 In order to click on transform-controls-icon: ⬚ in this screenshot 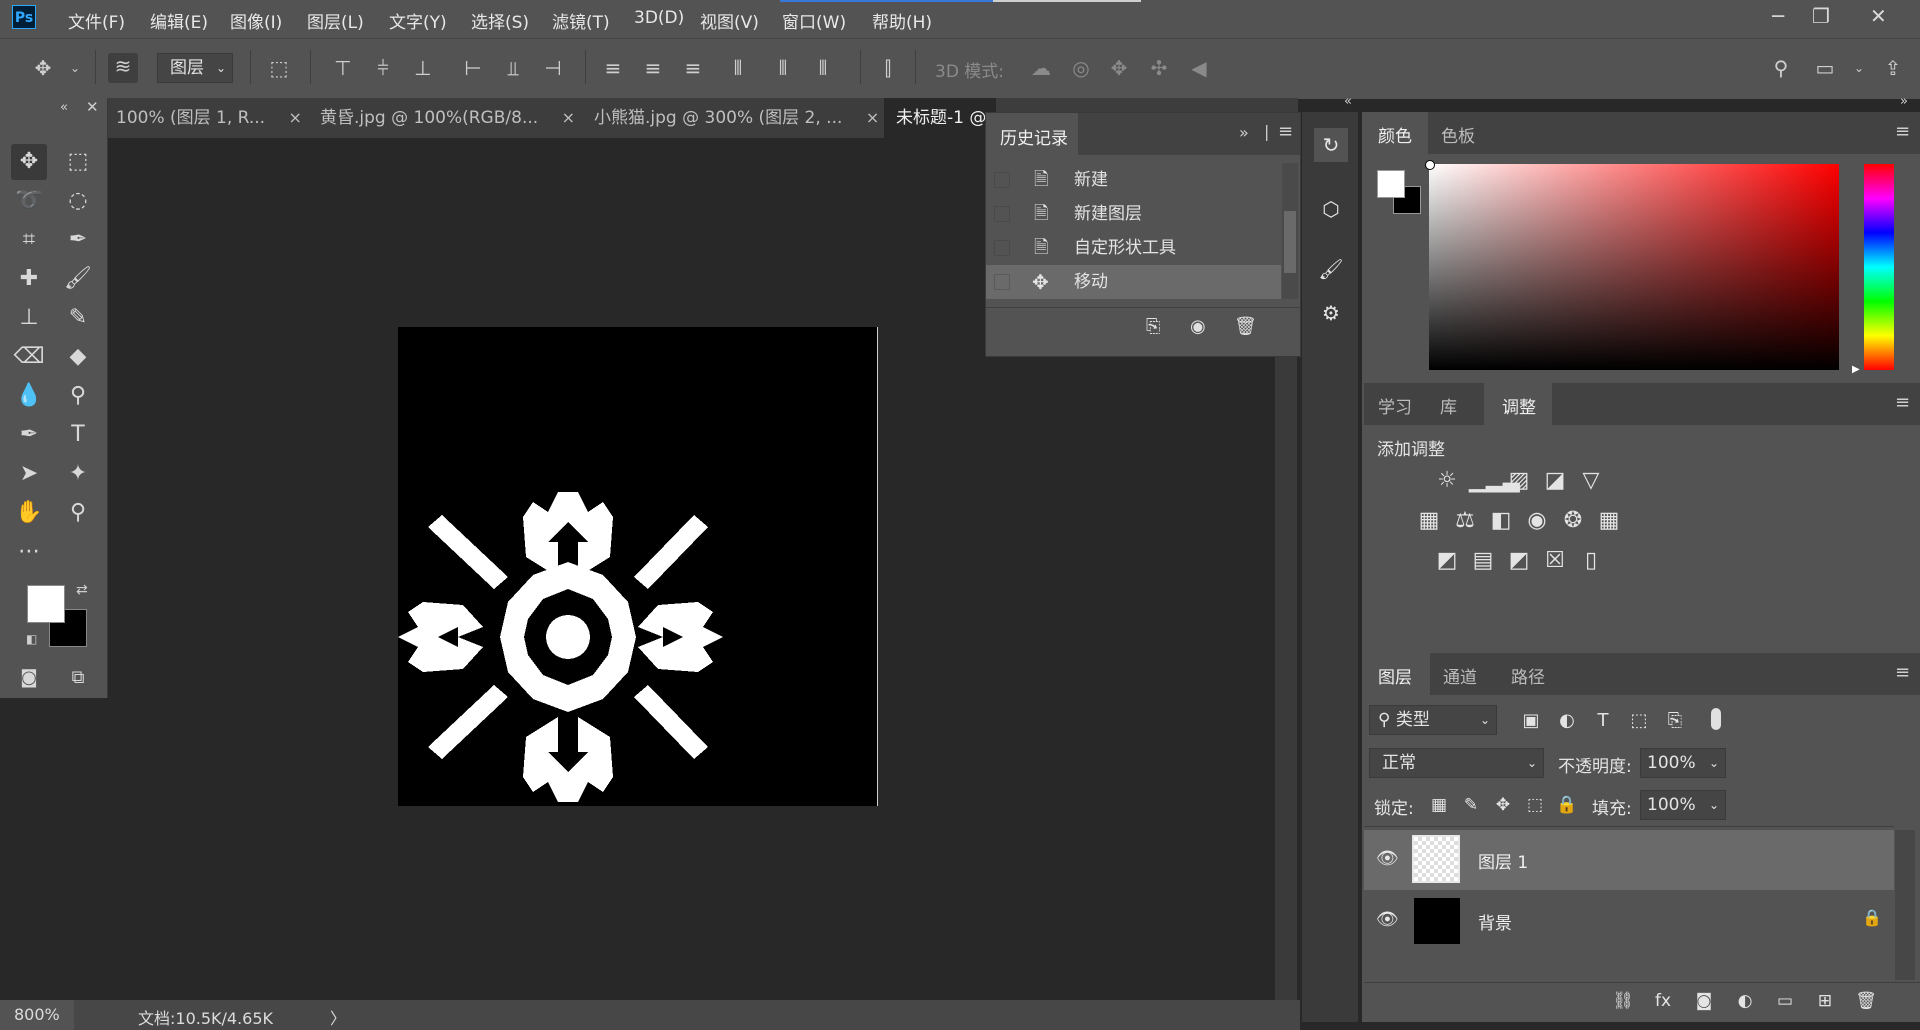, I will do `click(279, 68)`.